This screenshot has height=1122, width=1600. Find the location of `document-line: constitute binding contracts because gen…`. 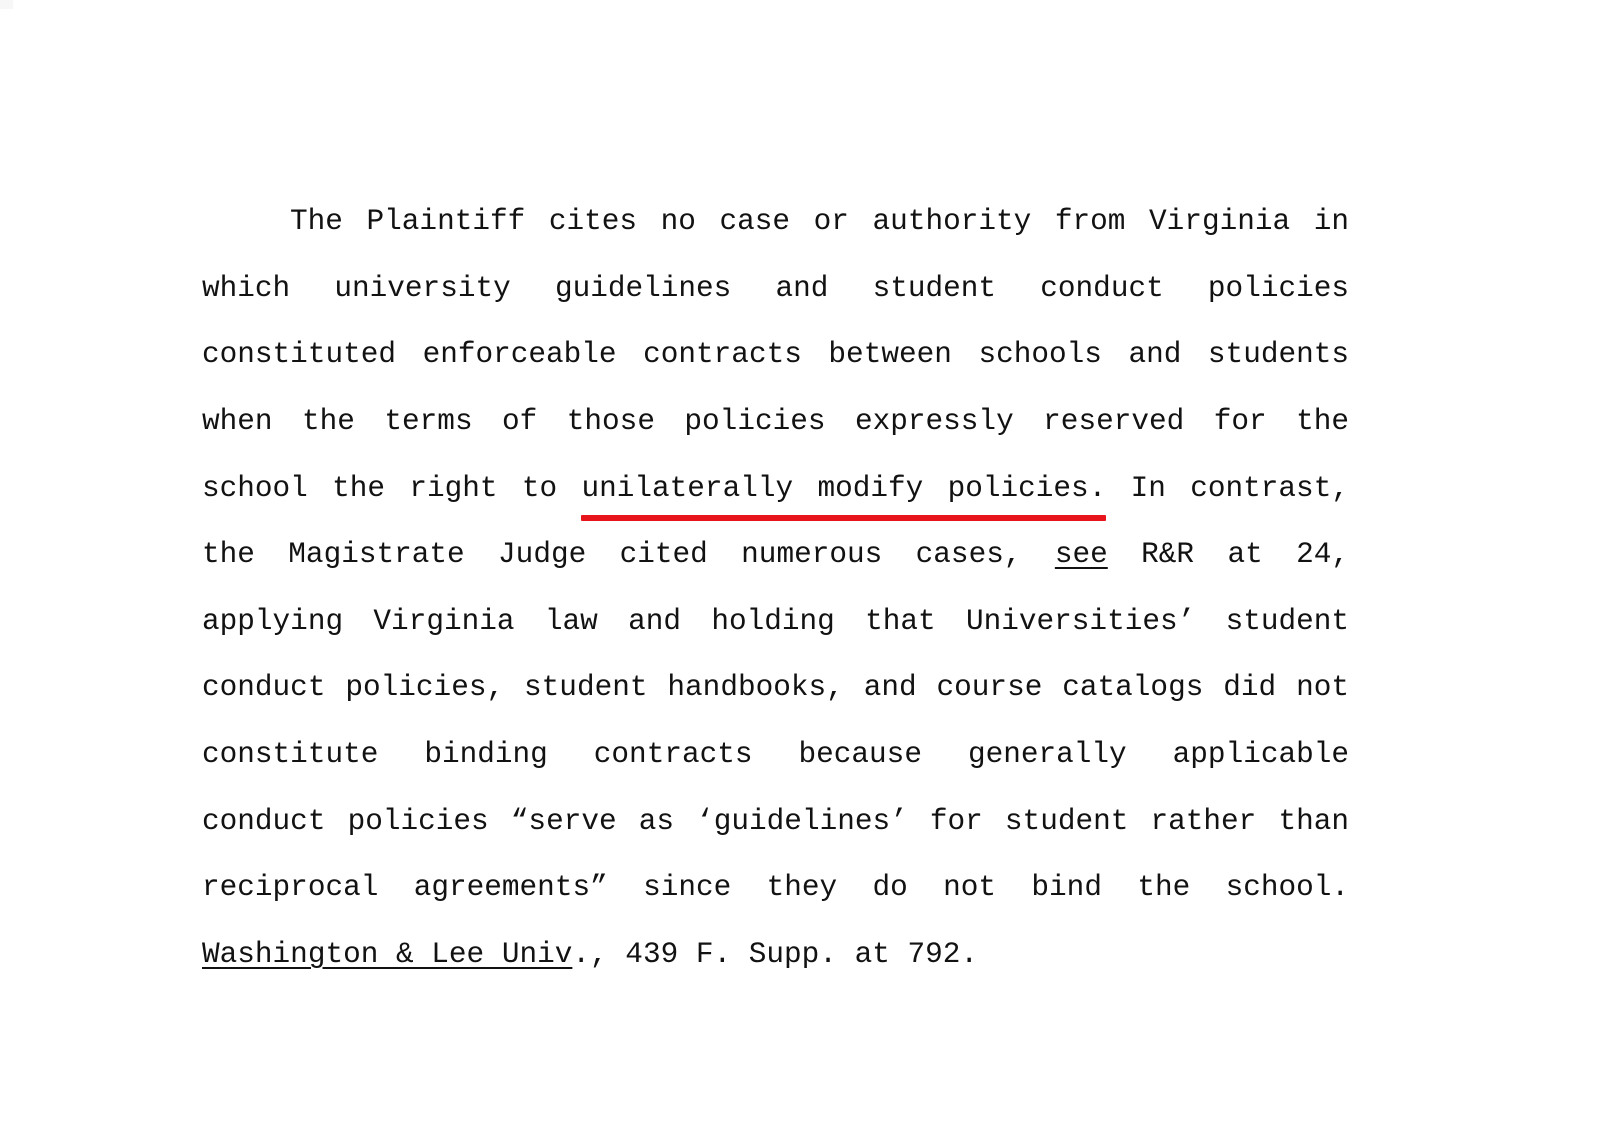

document-line: constitute binding contracts because gen… is located at coordinates (775, 680).